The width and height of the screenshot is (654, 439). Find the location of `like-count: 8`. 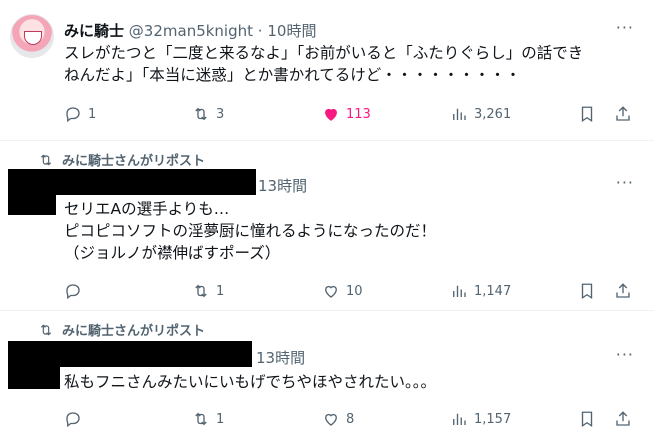

like-count: 8 is located at coordinates (350, 419).